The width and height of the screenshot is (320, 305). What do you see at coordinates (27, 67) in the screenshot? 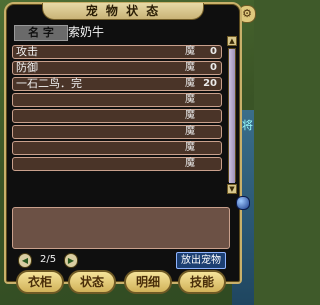
I see `skill-name: 防御` at bounding box center [27, 67].